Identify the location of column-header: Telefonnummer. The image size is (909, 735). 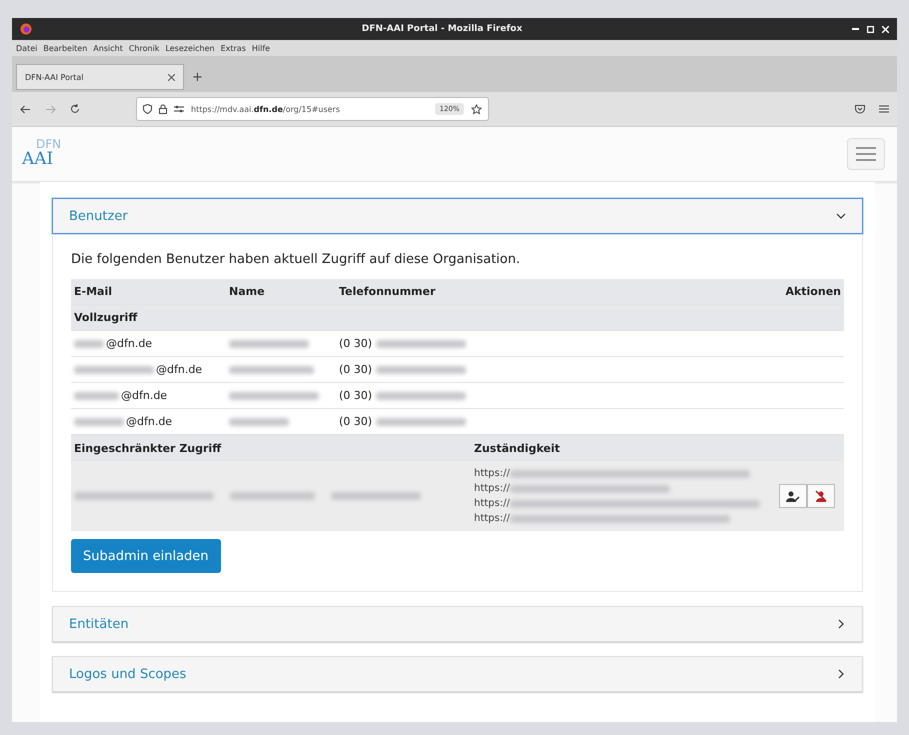
(387, 291).